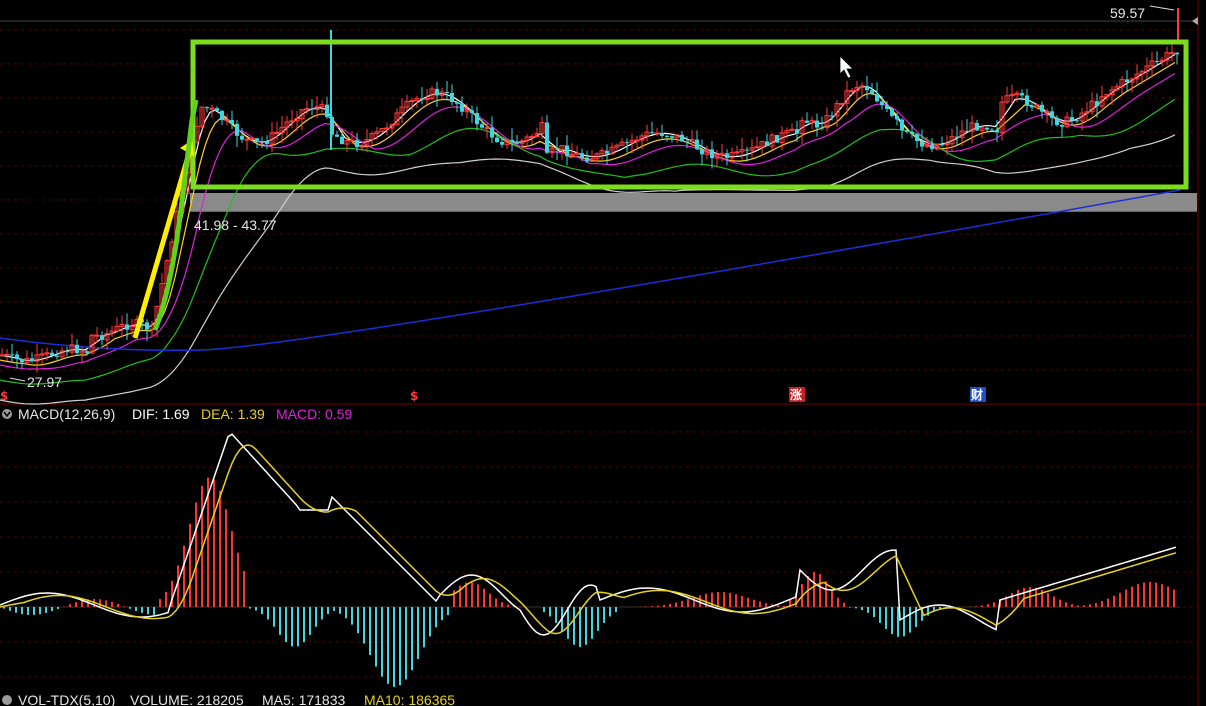 The image size is (1206, 706). What do you see at coordinates (187, 699) in the screenshot?
I see `volume-value: VOLUME: 218205` at bounding box center [187, 699].